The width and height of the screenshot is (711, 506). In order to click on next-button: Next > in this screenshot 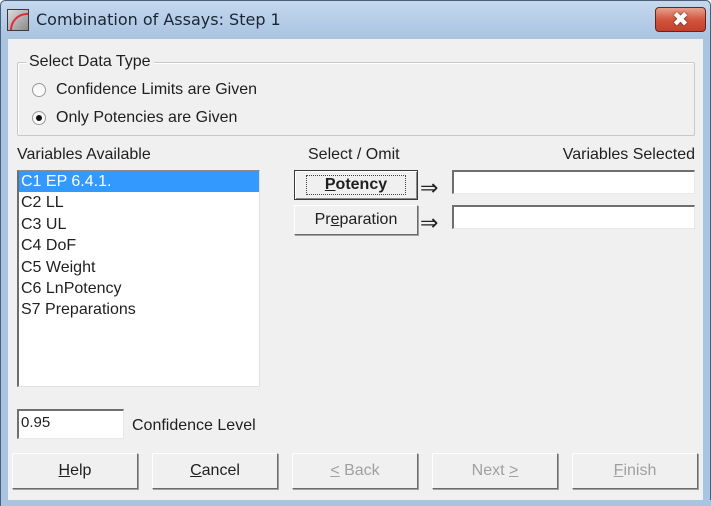, I will do `click(495, 471)`.